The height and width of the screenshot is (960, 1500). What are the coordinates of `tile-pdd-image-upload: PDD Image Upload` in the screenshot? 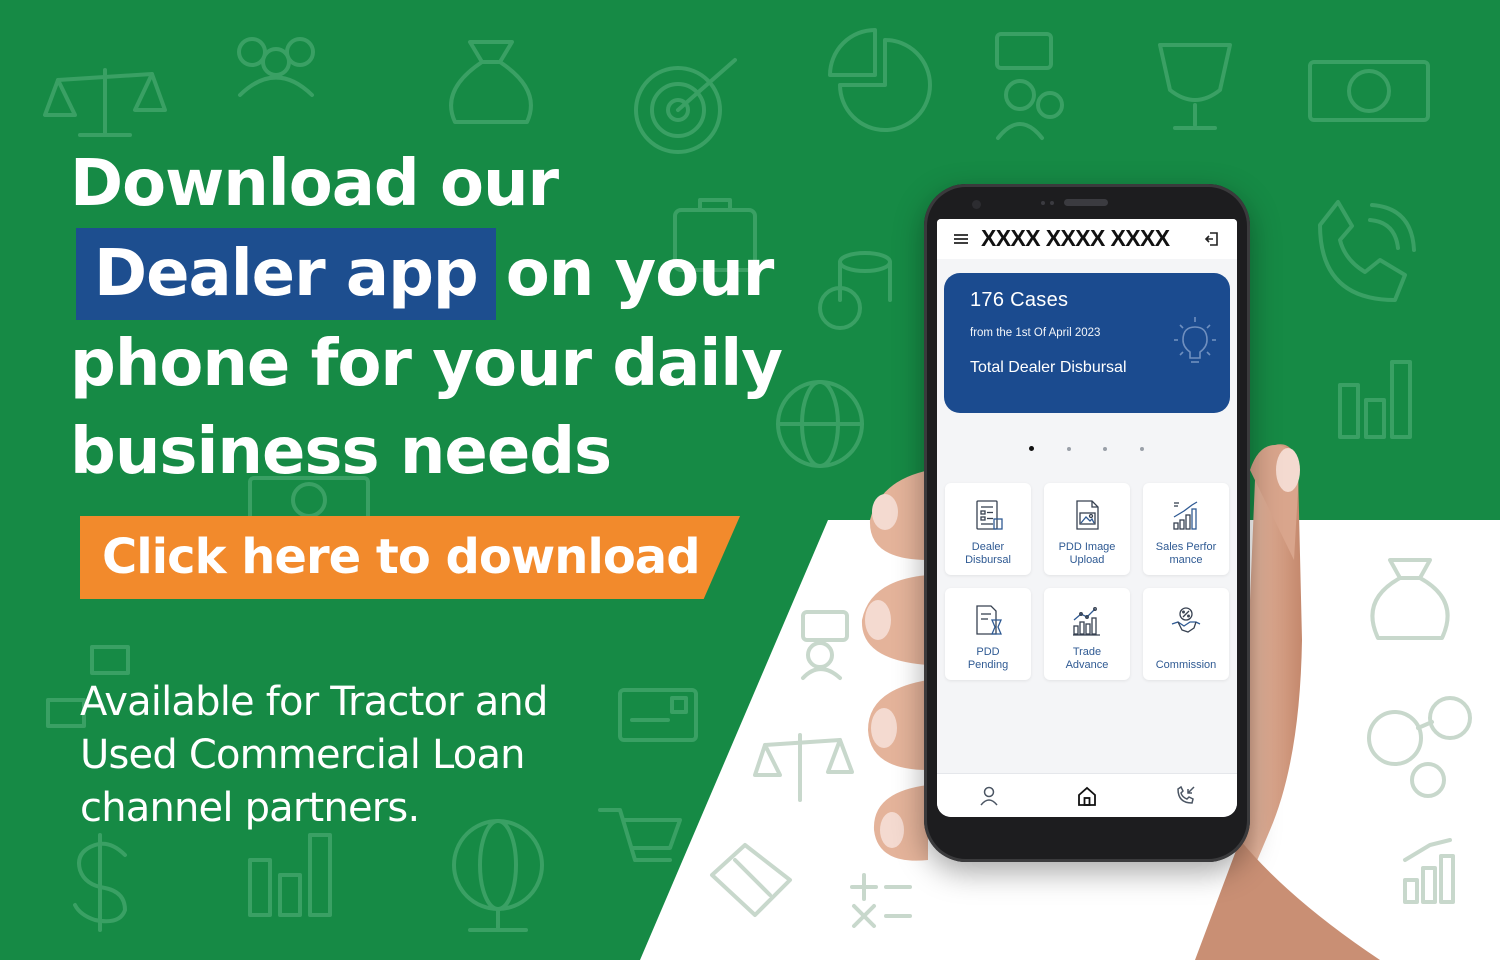 It's located at (1087, 529).